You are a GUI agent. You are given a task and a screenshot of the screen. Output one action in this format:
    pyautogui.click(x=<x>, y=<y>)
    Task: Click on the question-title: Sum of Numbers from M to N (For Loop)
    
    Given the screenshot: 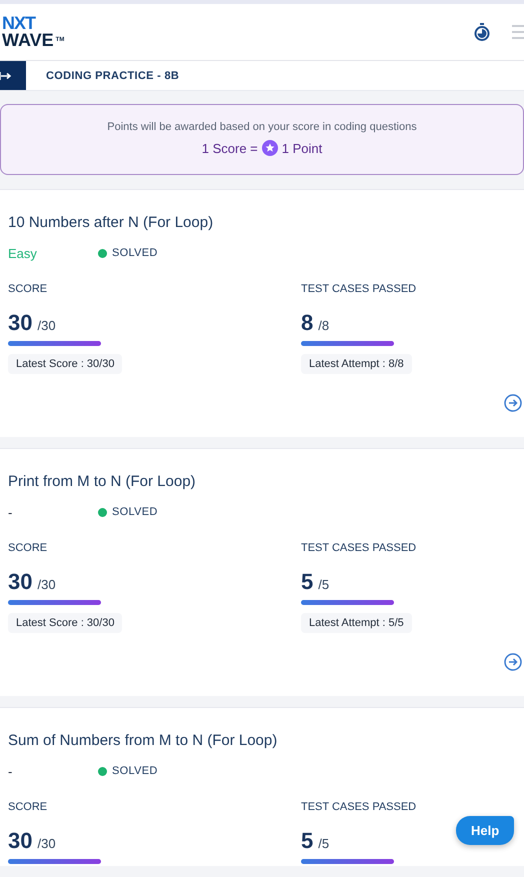 What is the action you would take?
    pyautogui.click(x=262, y=740)
    